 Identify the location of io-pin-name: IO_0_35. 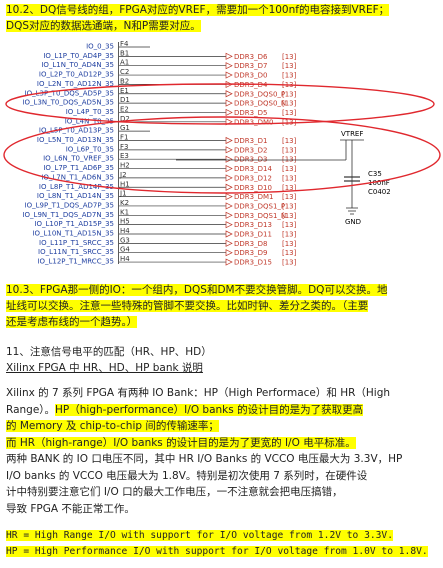
(100, 47).